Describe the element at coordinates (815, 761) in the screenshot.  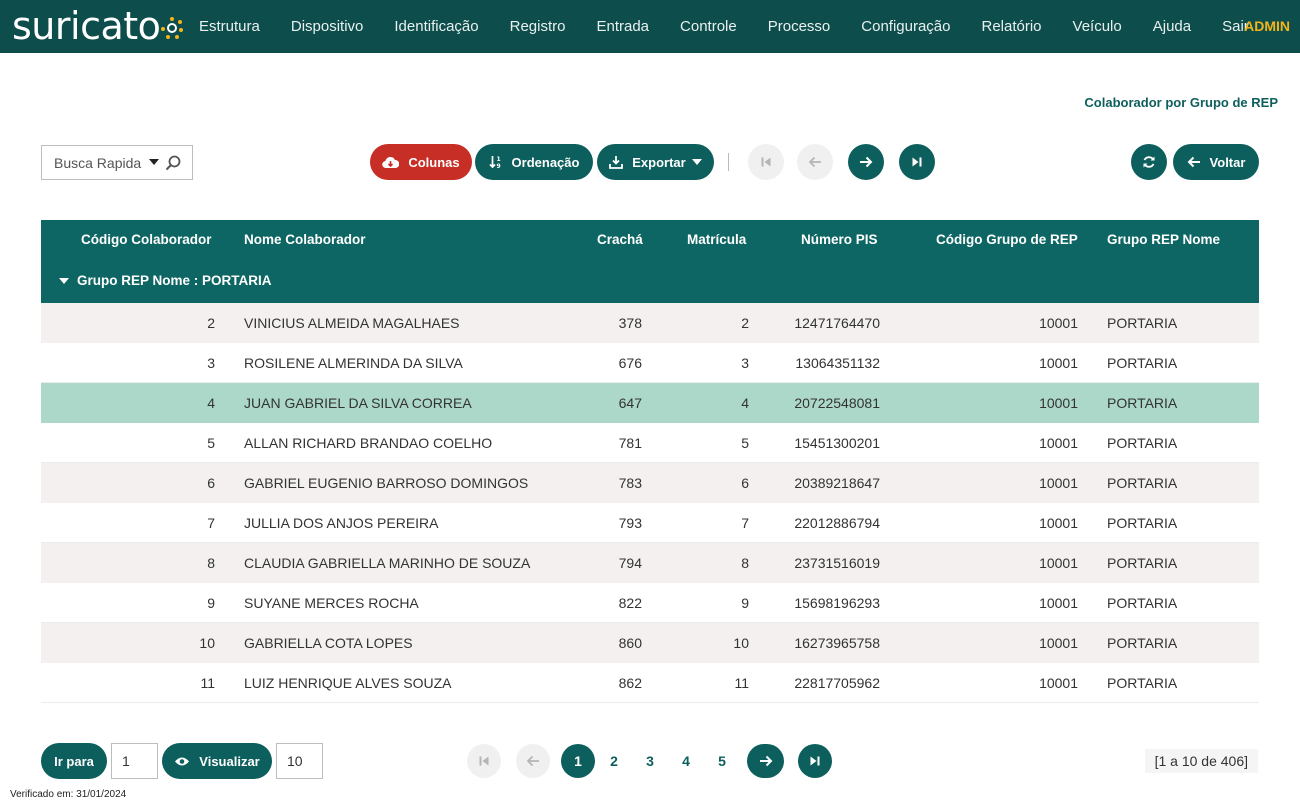
I see `footer-last-page-button` at that location.